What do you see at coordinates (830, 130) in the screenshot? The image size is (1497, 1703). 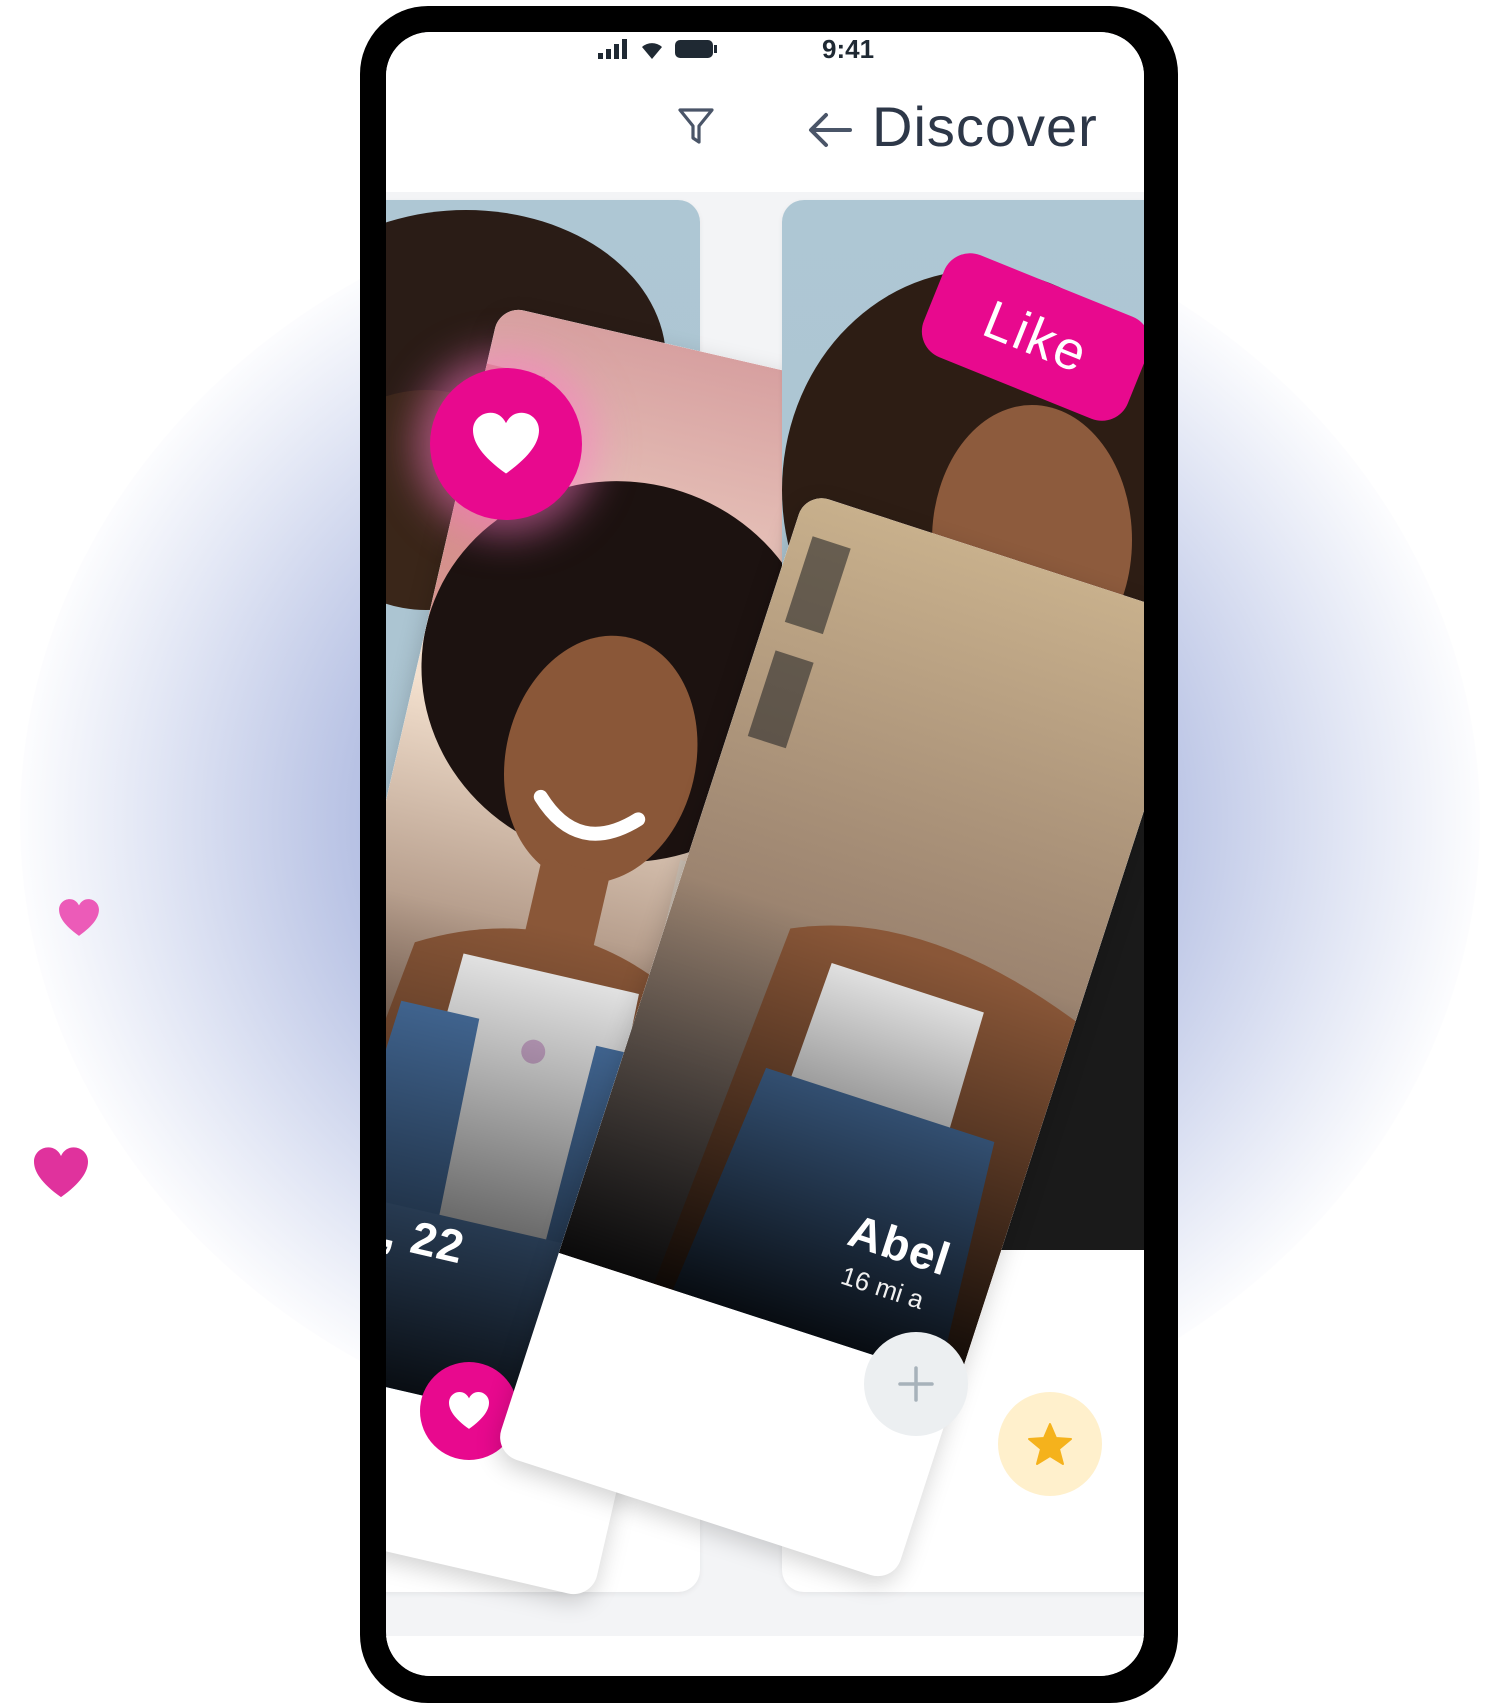 I see `arrow-left-icon` at bounding box center [830, 130].